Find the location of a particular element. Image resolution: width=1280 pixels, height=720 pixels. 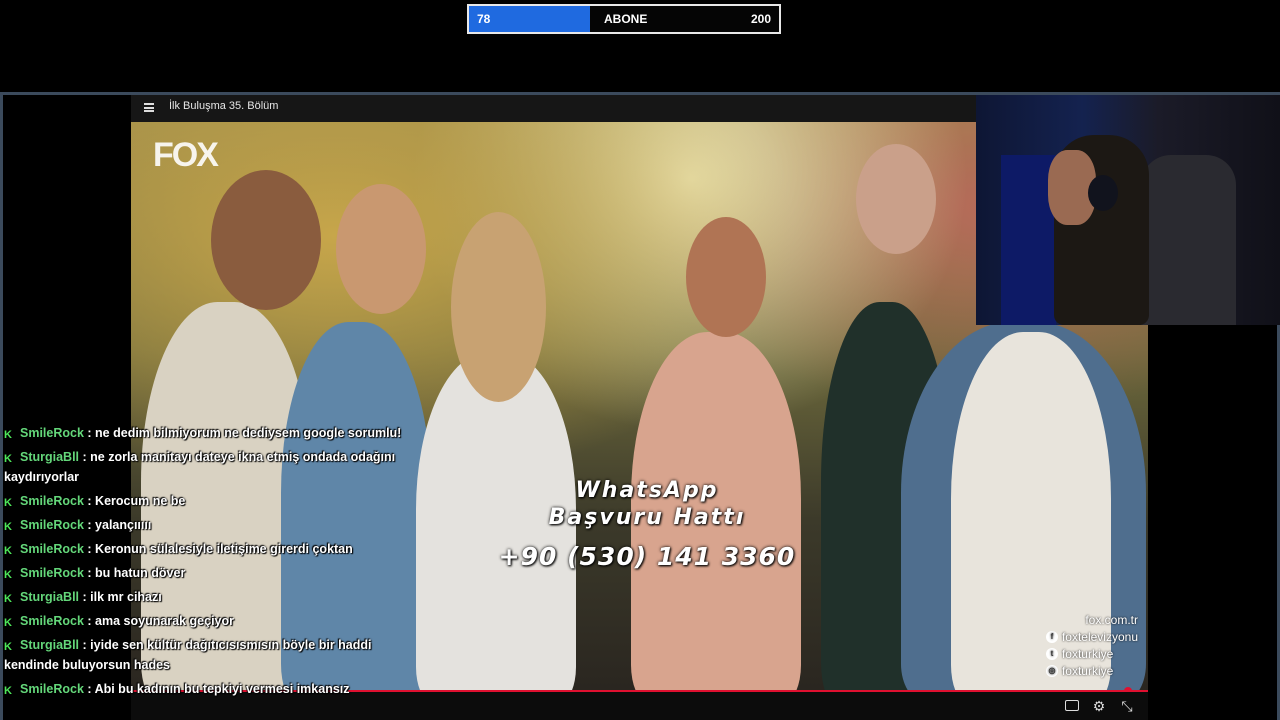

subscriber-goal-bar: 78 ABONE 200 is located at coordinates (624, 19).